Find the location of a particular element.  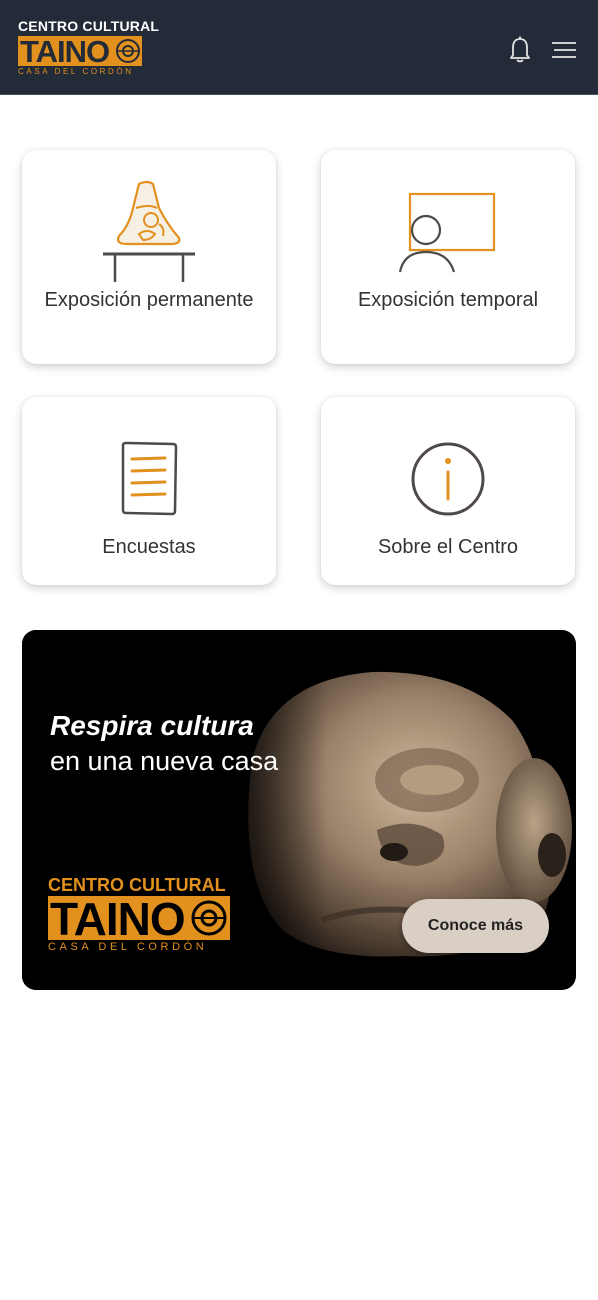

logo-line-1: CENTRO CULTURAL is located at coordinates (89, 26).